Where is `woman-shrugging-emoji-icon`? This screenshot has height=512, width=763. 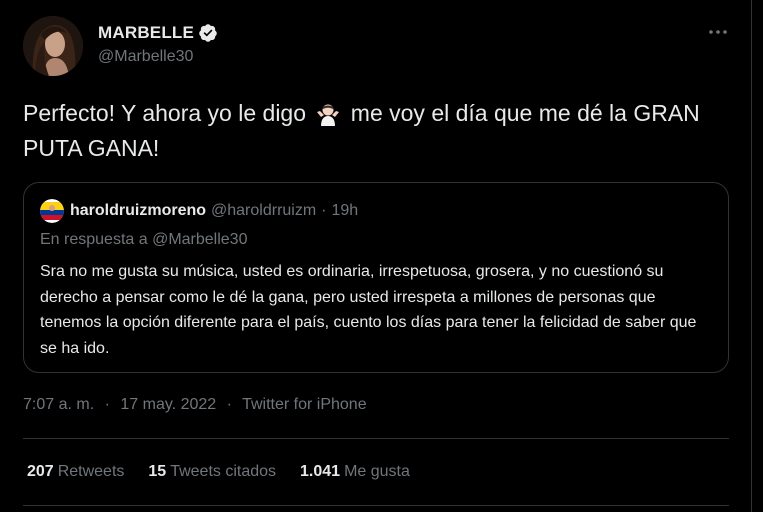
woman-shrugging-emoji-icon is located at coordinates (328, 113).